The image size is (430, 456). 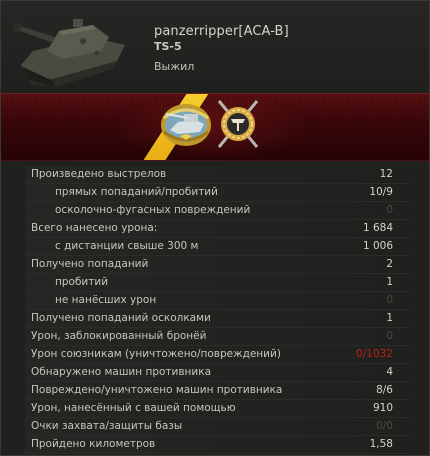 What do you see at coordinates (106, 300) in the screenshot?
I see `stat-label: не нанёсших урон` at bounding box center [106, 300].